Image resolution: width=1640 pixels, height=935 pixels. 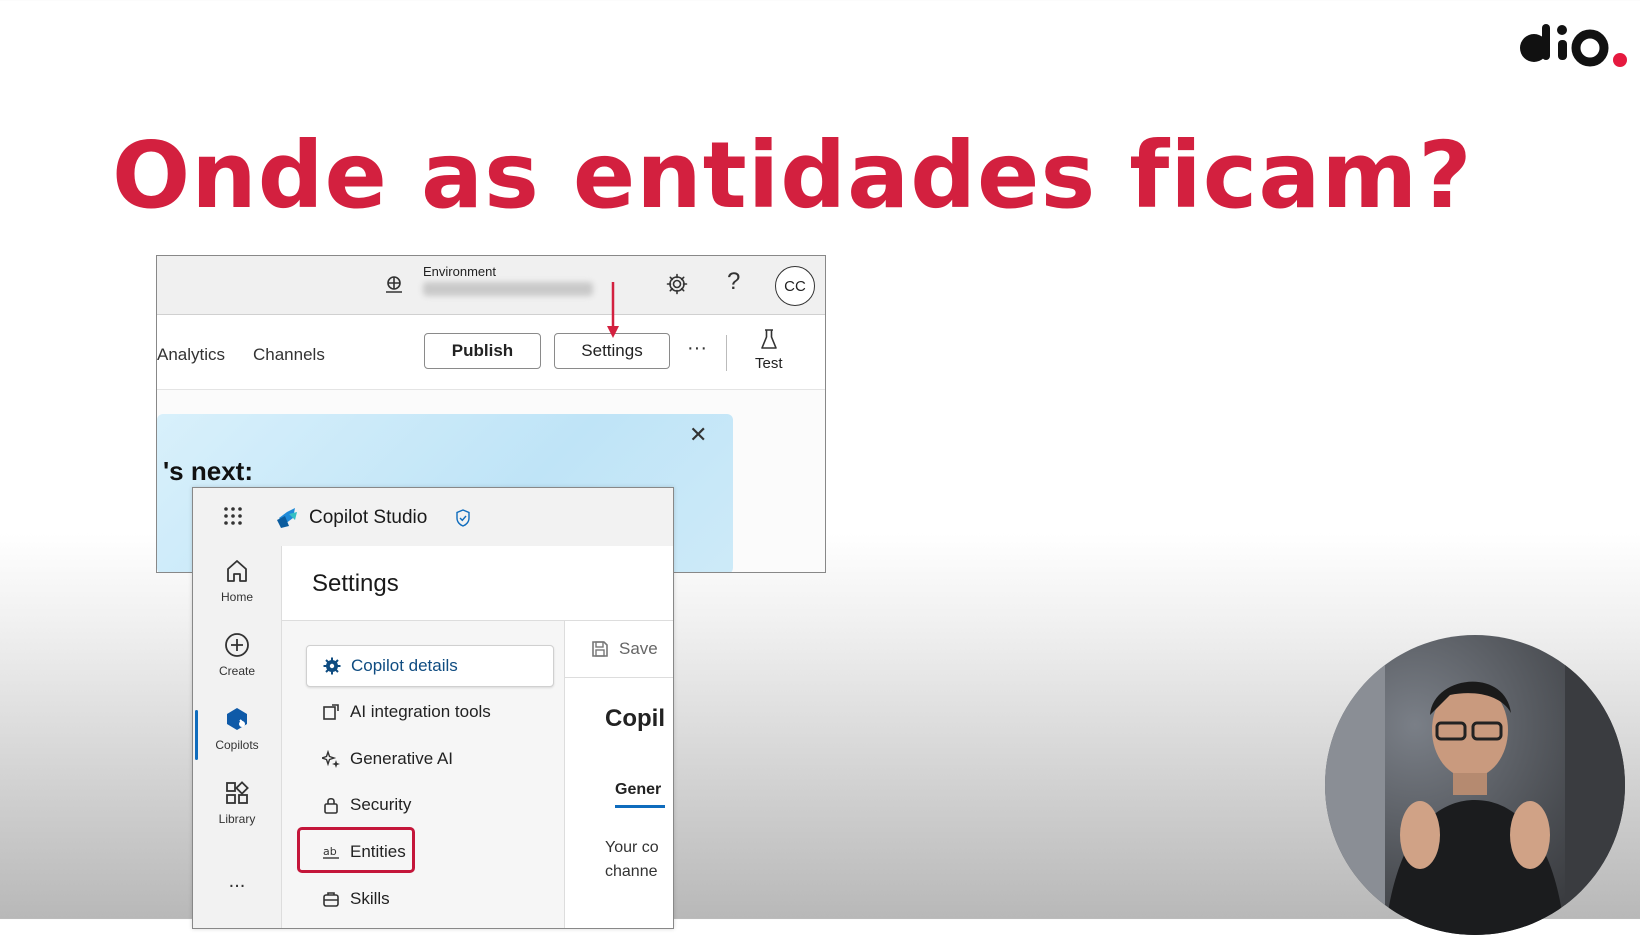 I want to click on nav-channels: Channels, so click(x=289, y=355).